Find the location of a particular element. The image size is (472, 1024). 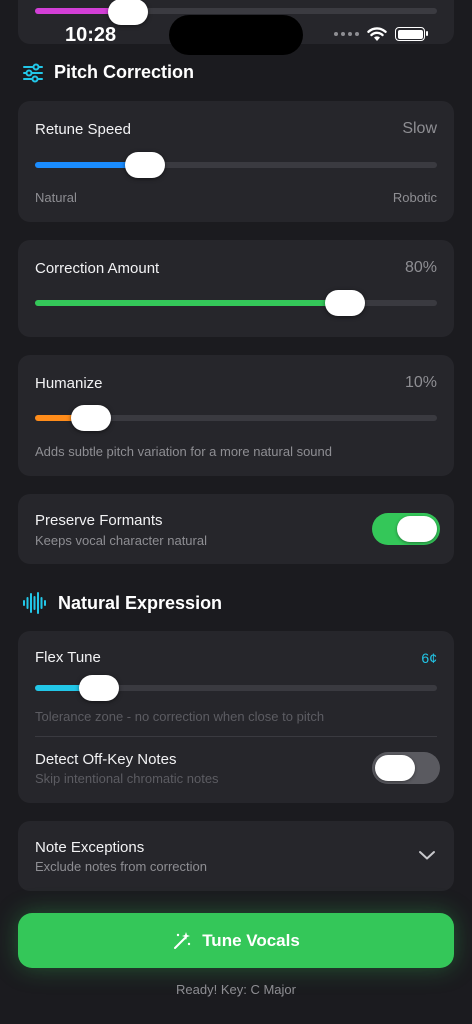

correction-amount-thumb is located at coordinates (345, 303).